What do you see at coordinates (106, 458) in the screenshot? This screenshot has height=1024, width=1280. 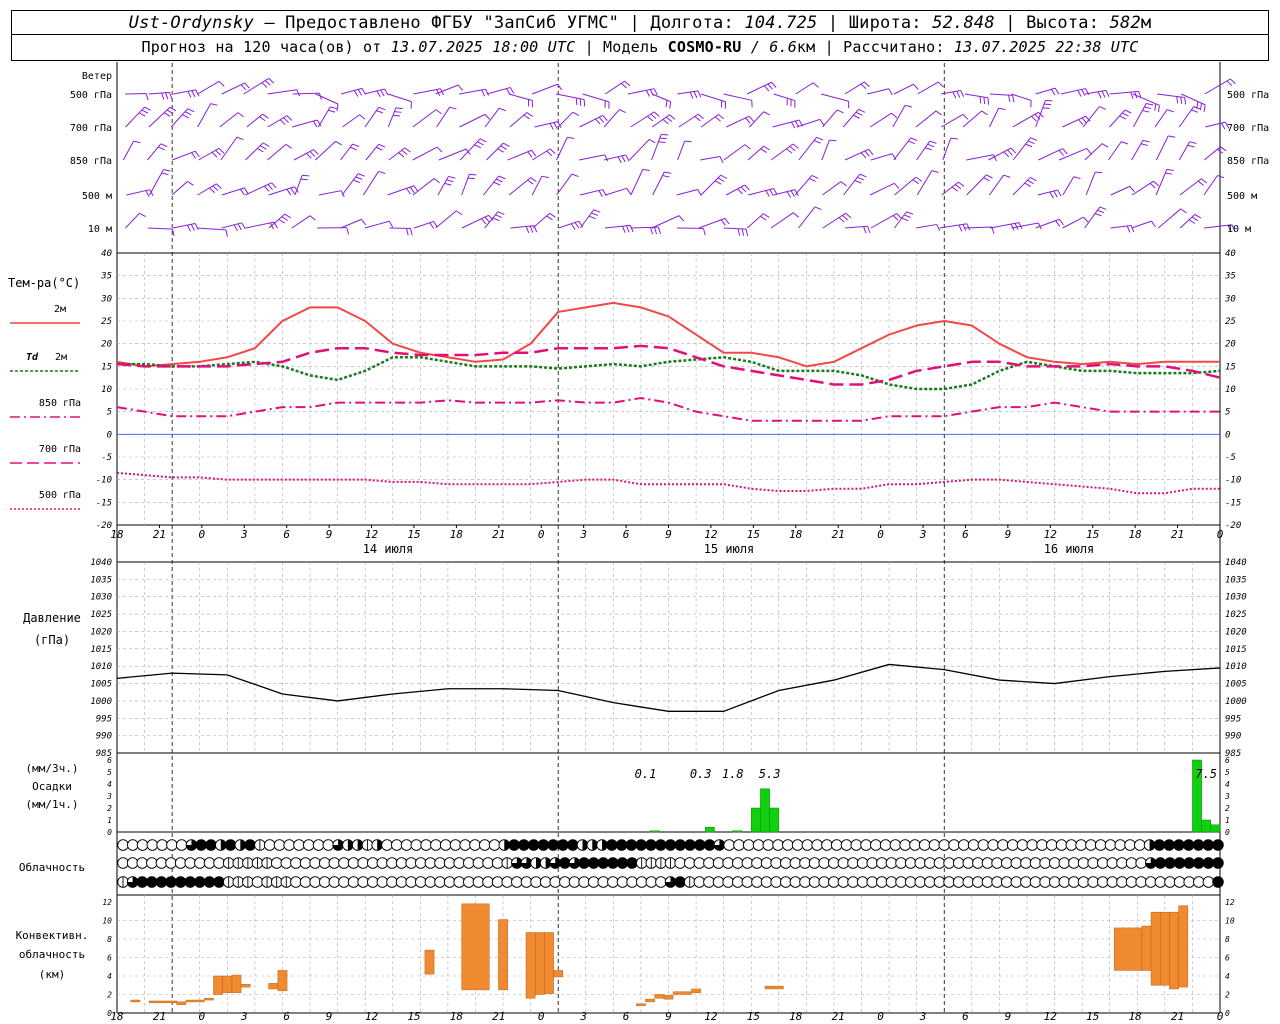 I see `temp-tick-left: -5` at bounding box center [106, 458].